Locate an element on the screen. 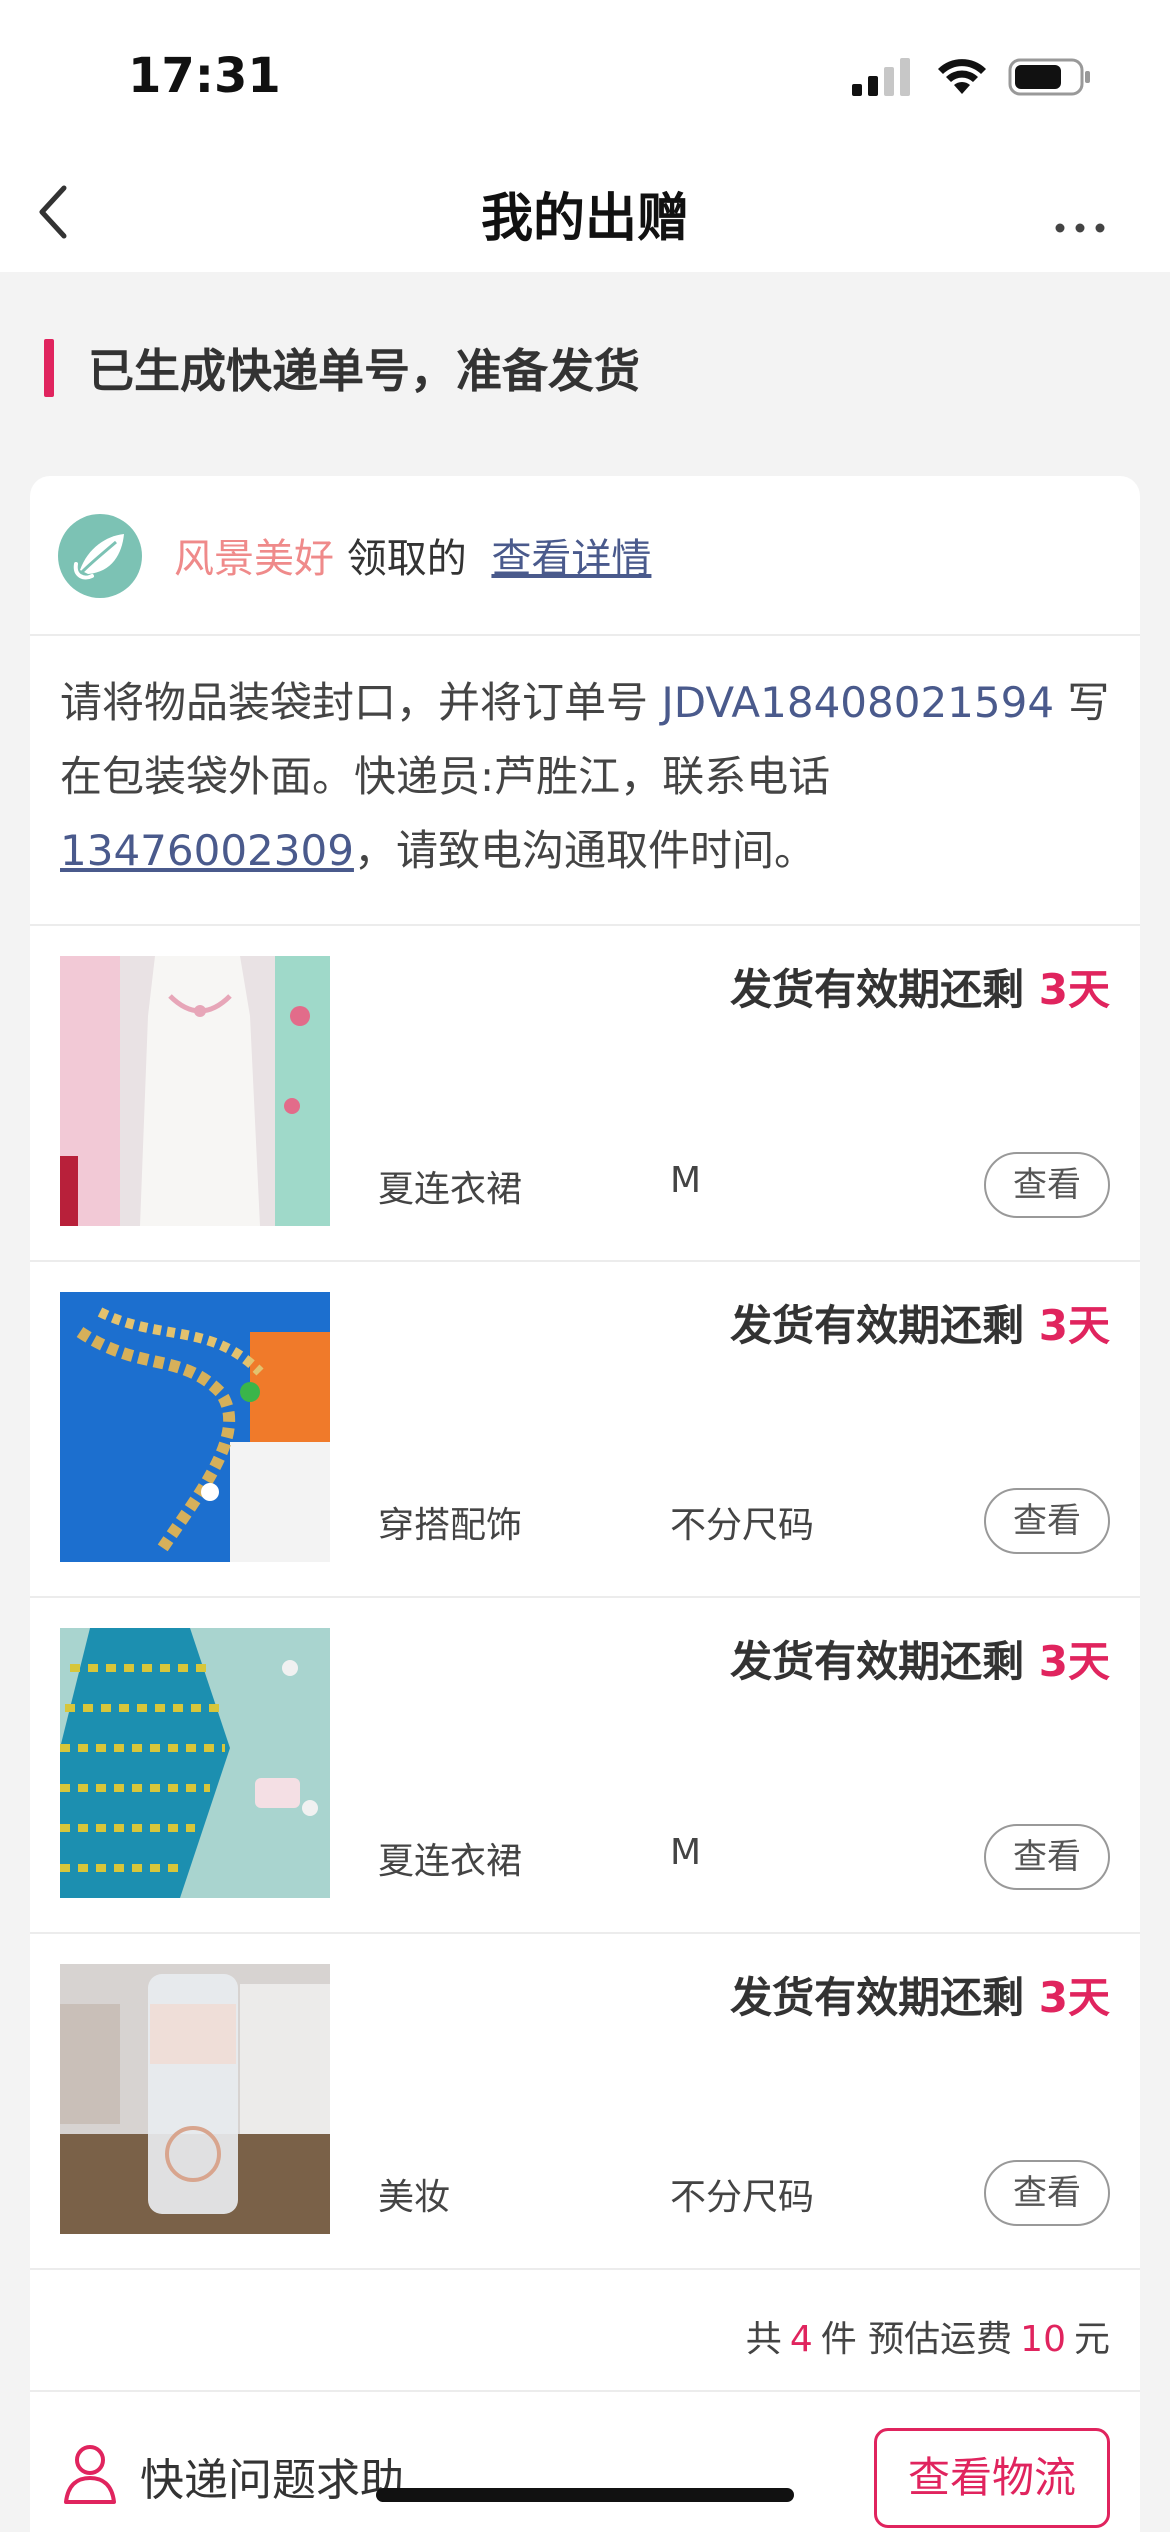  summary-row: 共4件 预估运费 10 元 is located at coordinates (585, 2331).